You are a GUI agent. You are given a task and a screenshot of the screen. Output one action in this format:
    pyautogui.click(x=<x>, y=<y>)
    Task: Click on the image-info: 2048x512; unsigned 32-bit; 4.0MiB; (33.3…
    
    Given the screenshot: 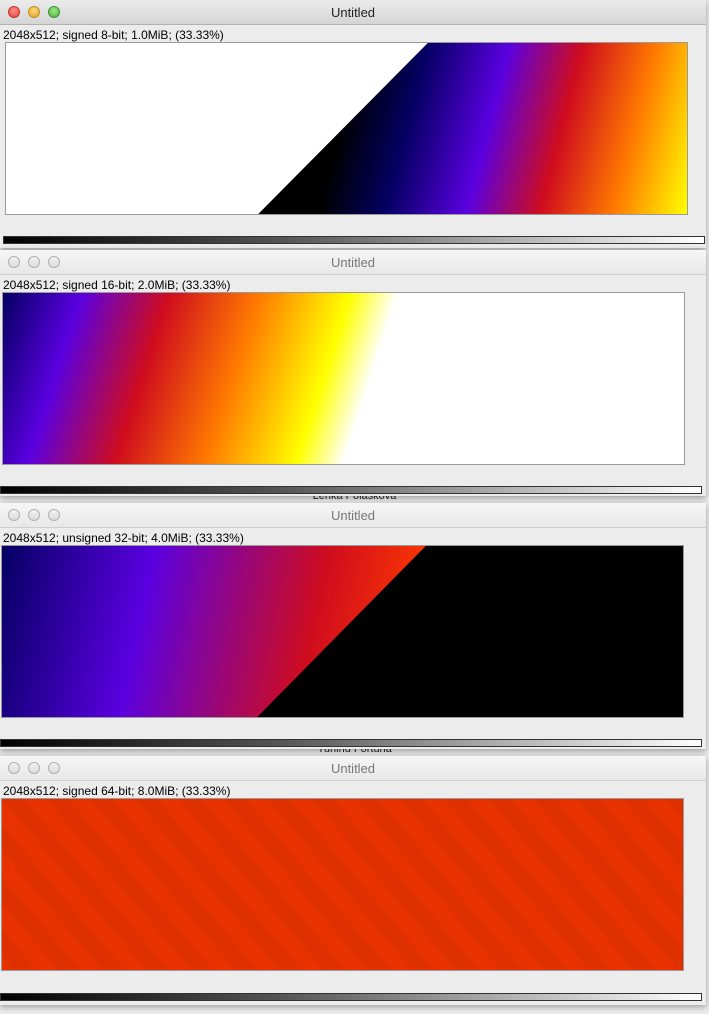 What is the action you would take?
    pyautogui.click(x=123, y=538)
    